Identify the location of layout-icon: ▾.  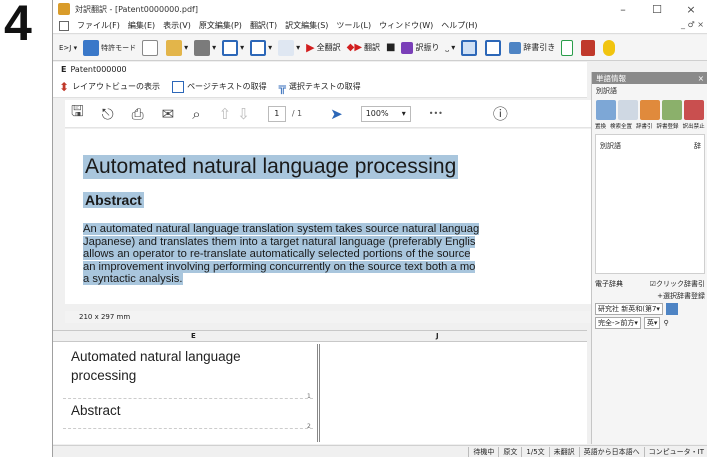
(261, 47).